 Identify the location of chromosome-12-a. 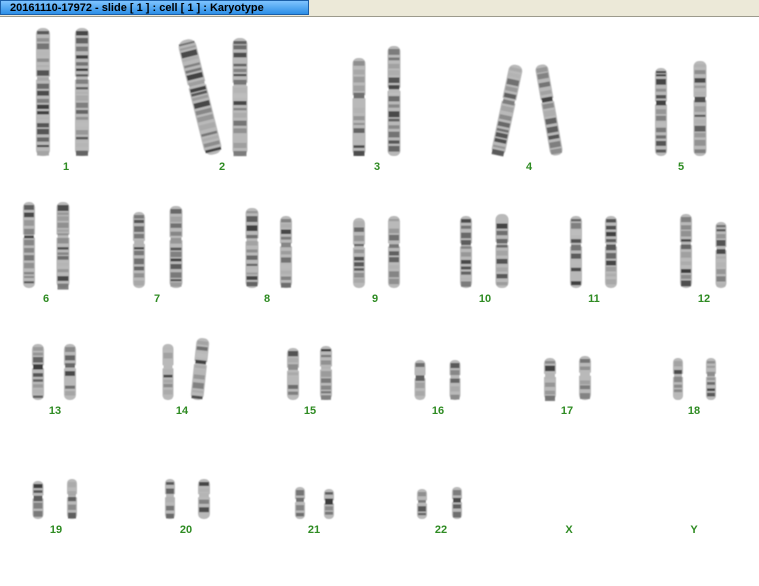
(686, 251).